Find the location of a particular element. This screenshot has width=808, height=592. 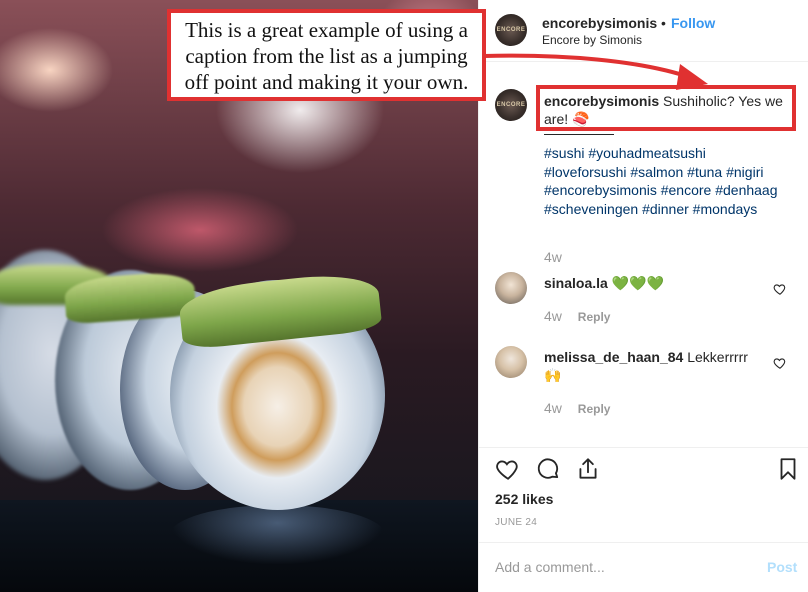

comment-bubble-icon is located at coordinates (548, 469).